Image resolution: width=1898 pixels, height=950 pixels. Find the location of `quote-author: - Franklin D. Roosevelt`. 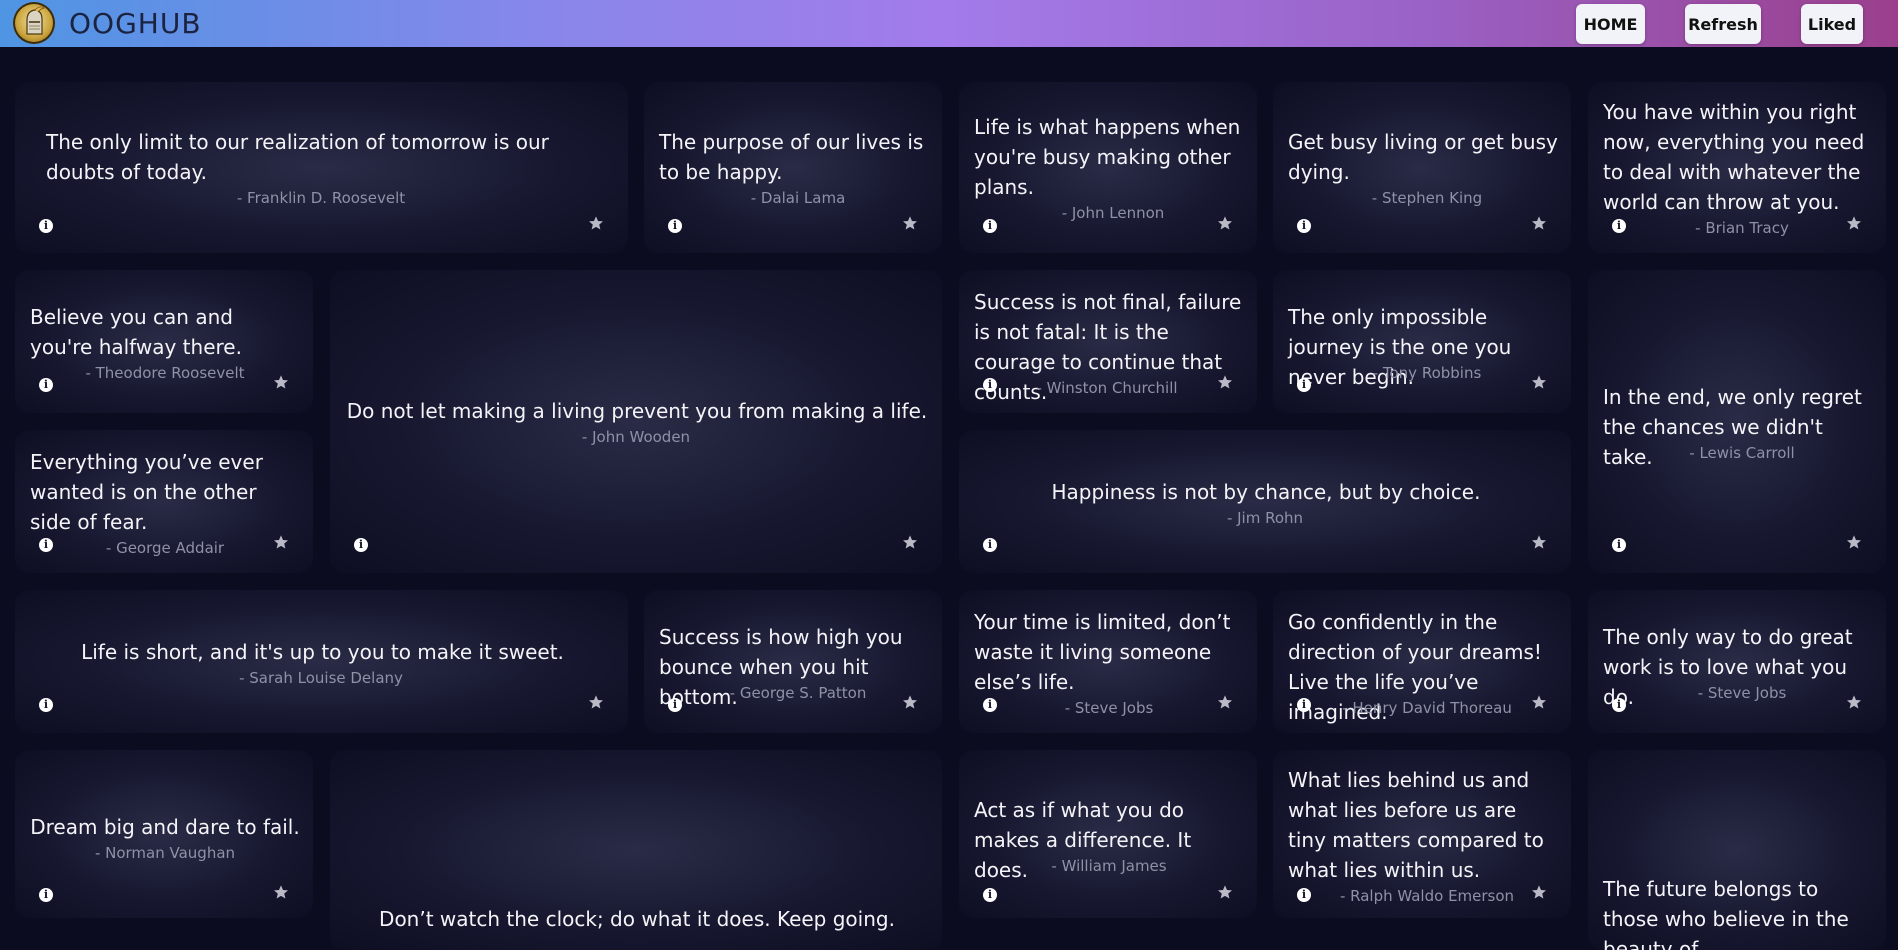

quote-author: - Franklin D. Roosevelt is located at coordinates (321, 198).